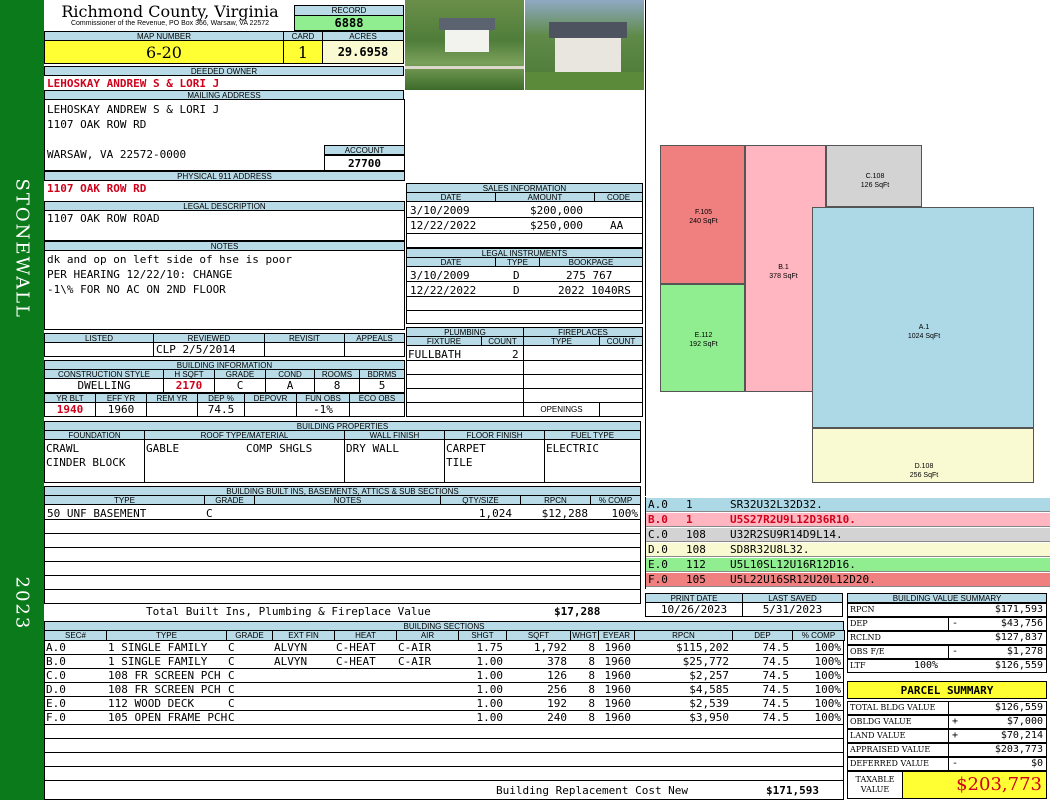 The width and height of the screenshot is (1050, 800). I want to click on ps-taxable-label: TAXABLE VALUE, so click(875, 785).